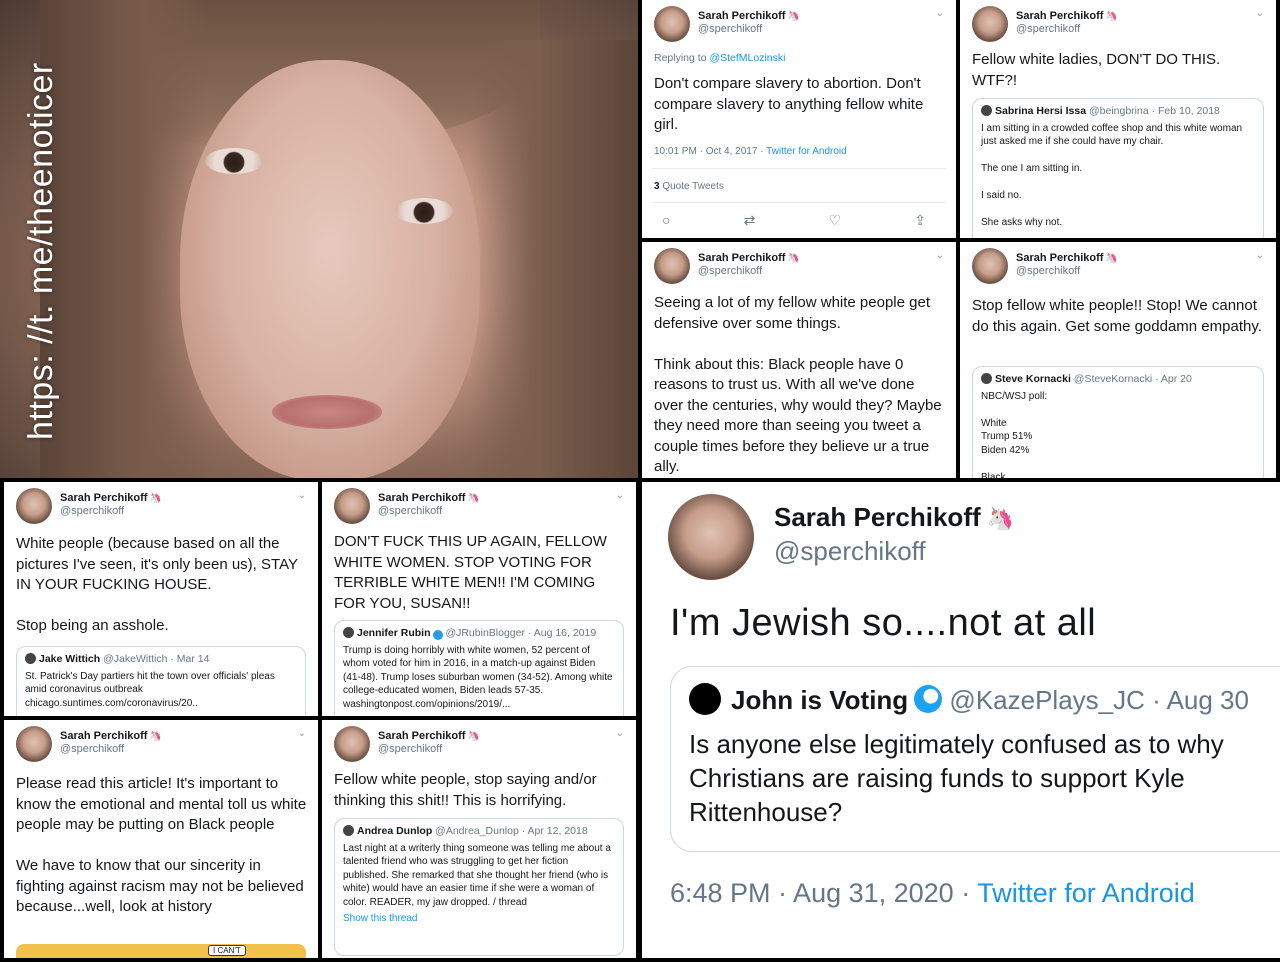 This screenshot has height=962, width=1280. What do you see at coordinates (41, 251) in the screenshot?
I see `watermark-text: https: //t. me/theenoticer` at bounding box center [41, 251].